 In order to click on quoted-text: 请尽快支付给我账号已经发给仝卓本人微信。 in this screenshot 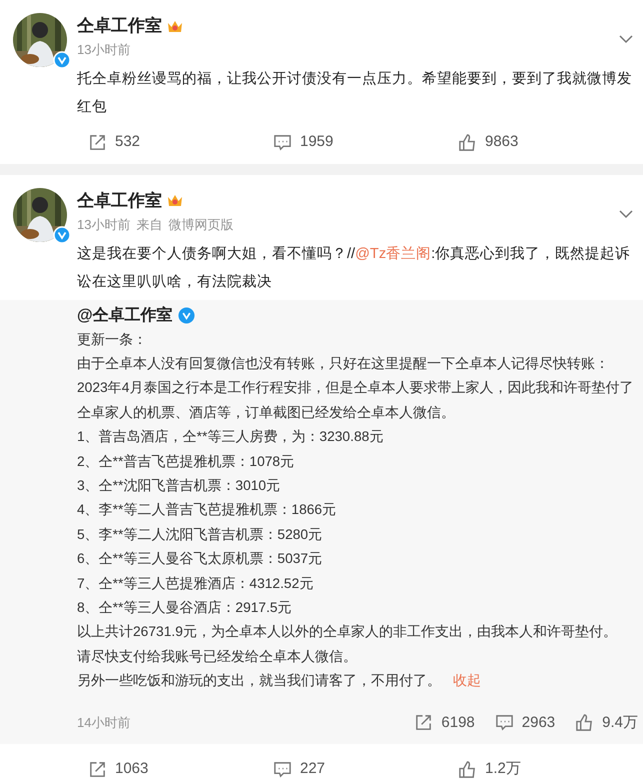, I will do `click(217, 657)`.